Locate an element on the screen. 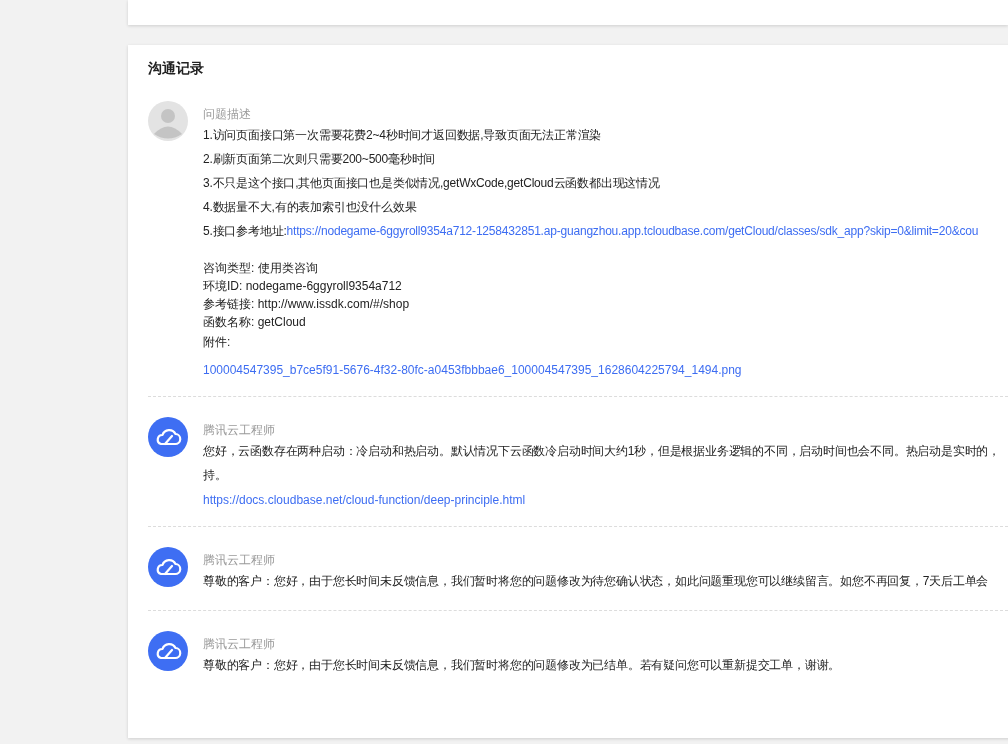 This screenshot has height=744, width=1008. message-text: 1.访问页面接口第一次需要花费2~4秒时间才返回数据,导致页面无法正常渲染 is located at coordinates (402, 135).